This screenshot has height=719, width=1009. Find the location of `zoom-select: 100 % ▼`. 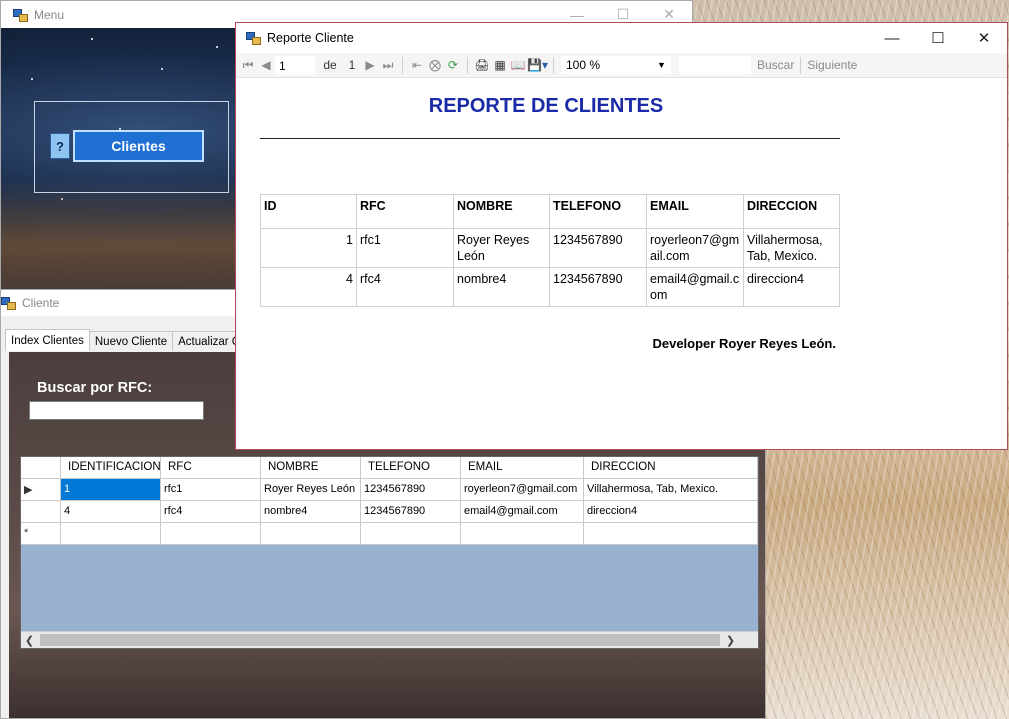

zoom-select: 100 % ▼ is located at coordinates (615, 65).